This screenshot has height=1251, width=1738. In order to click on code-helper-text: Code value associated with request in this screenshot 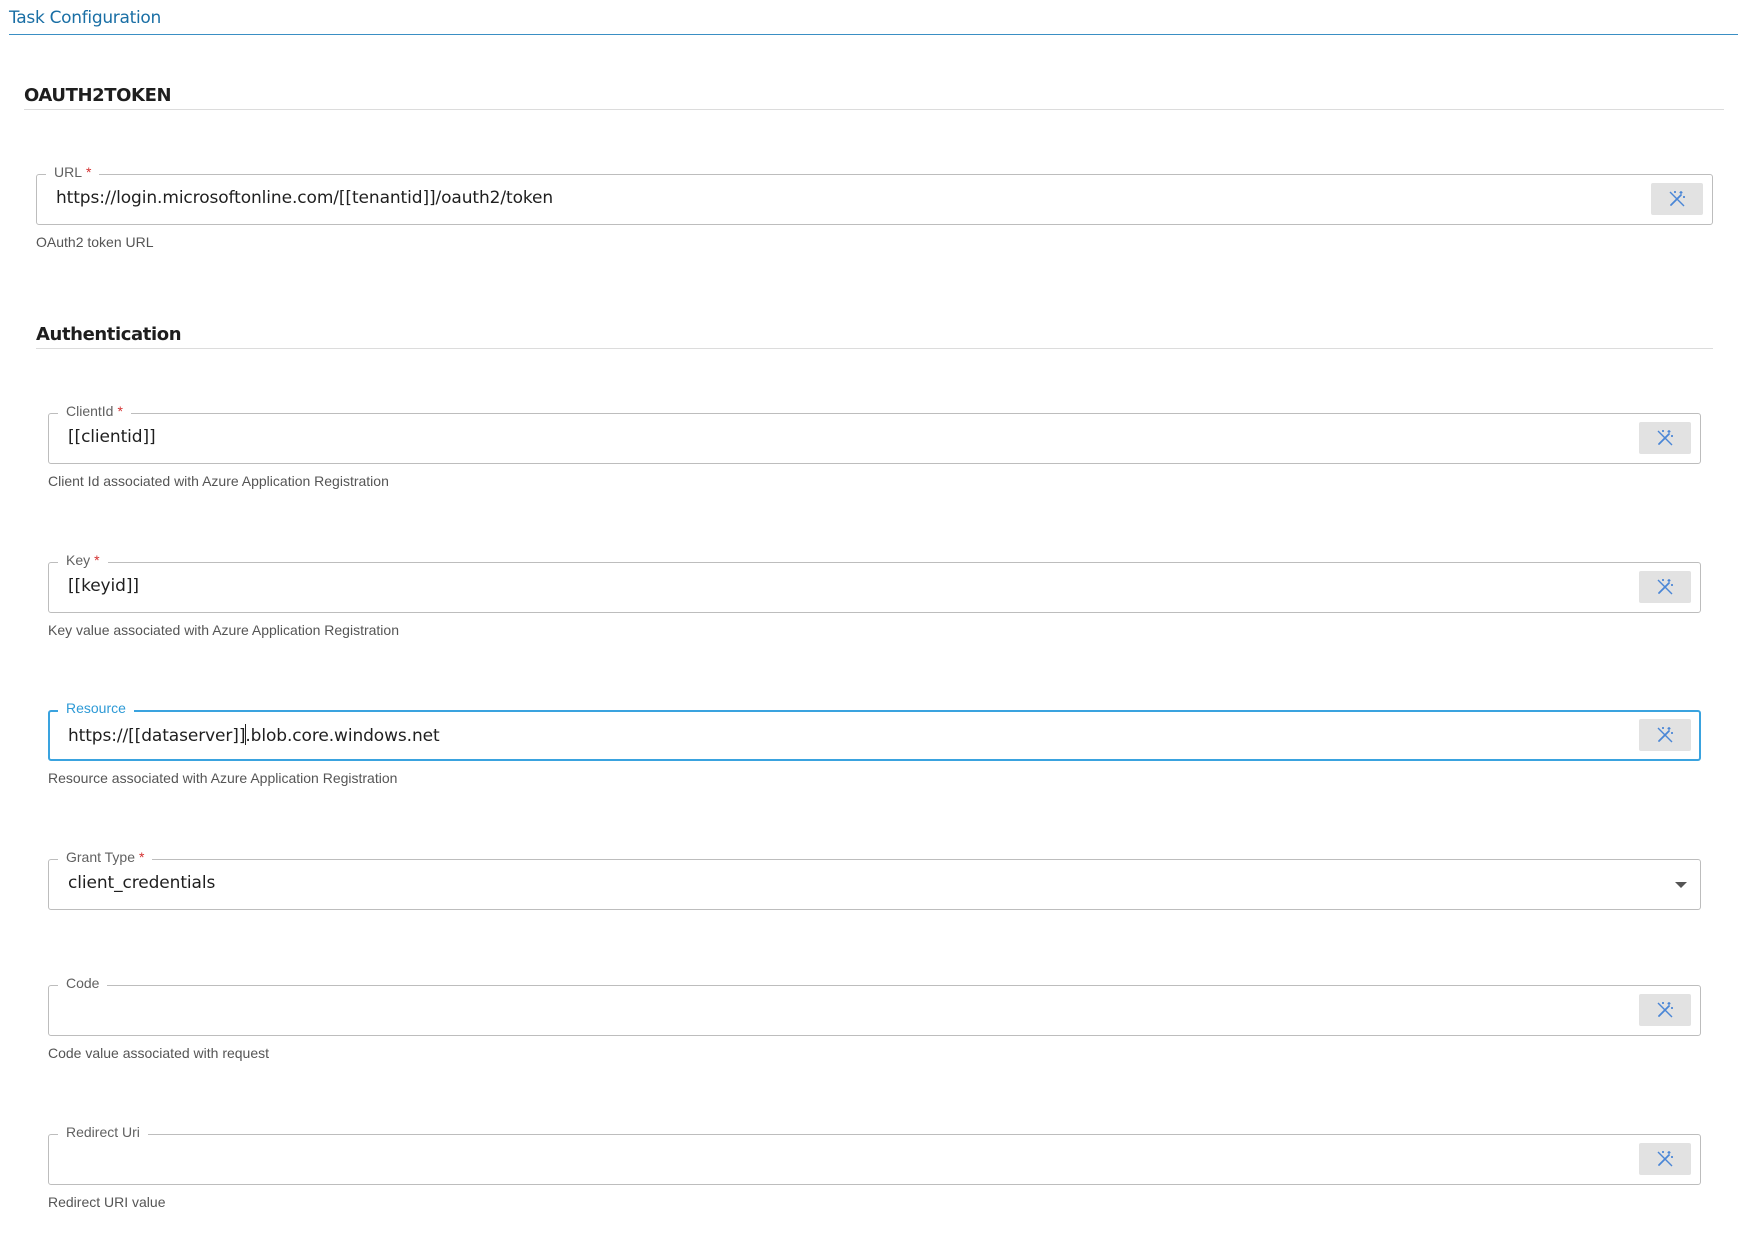, I will do `click(159, 1053)`.